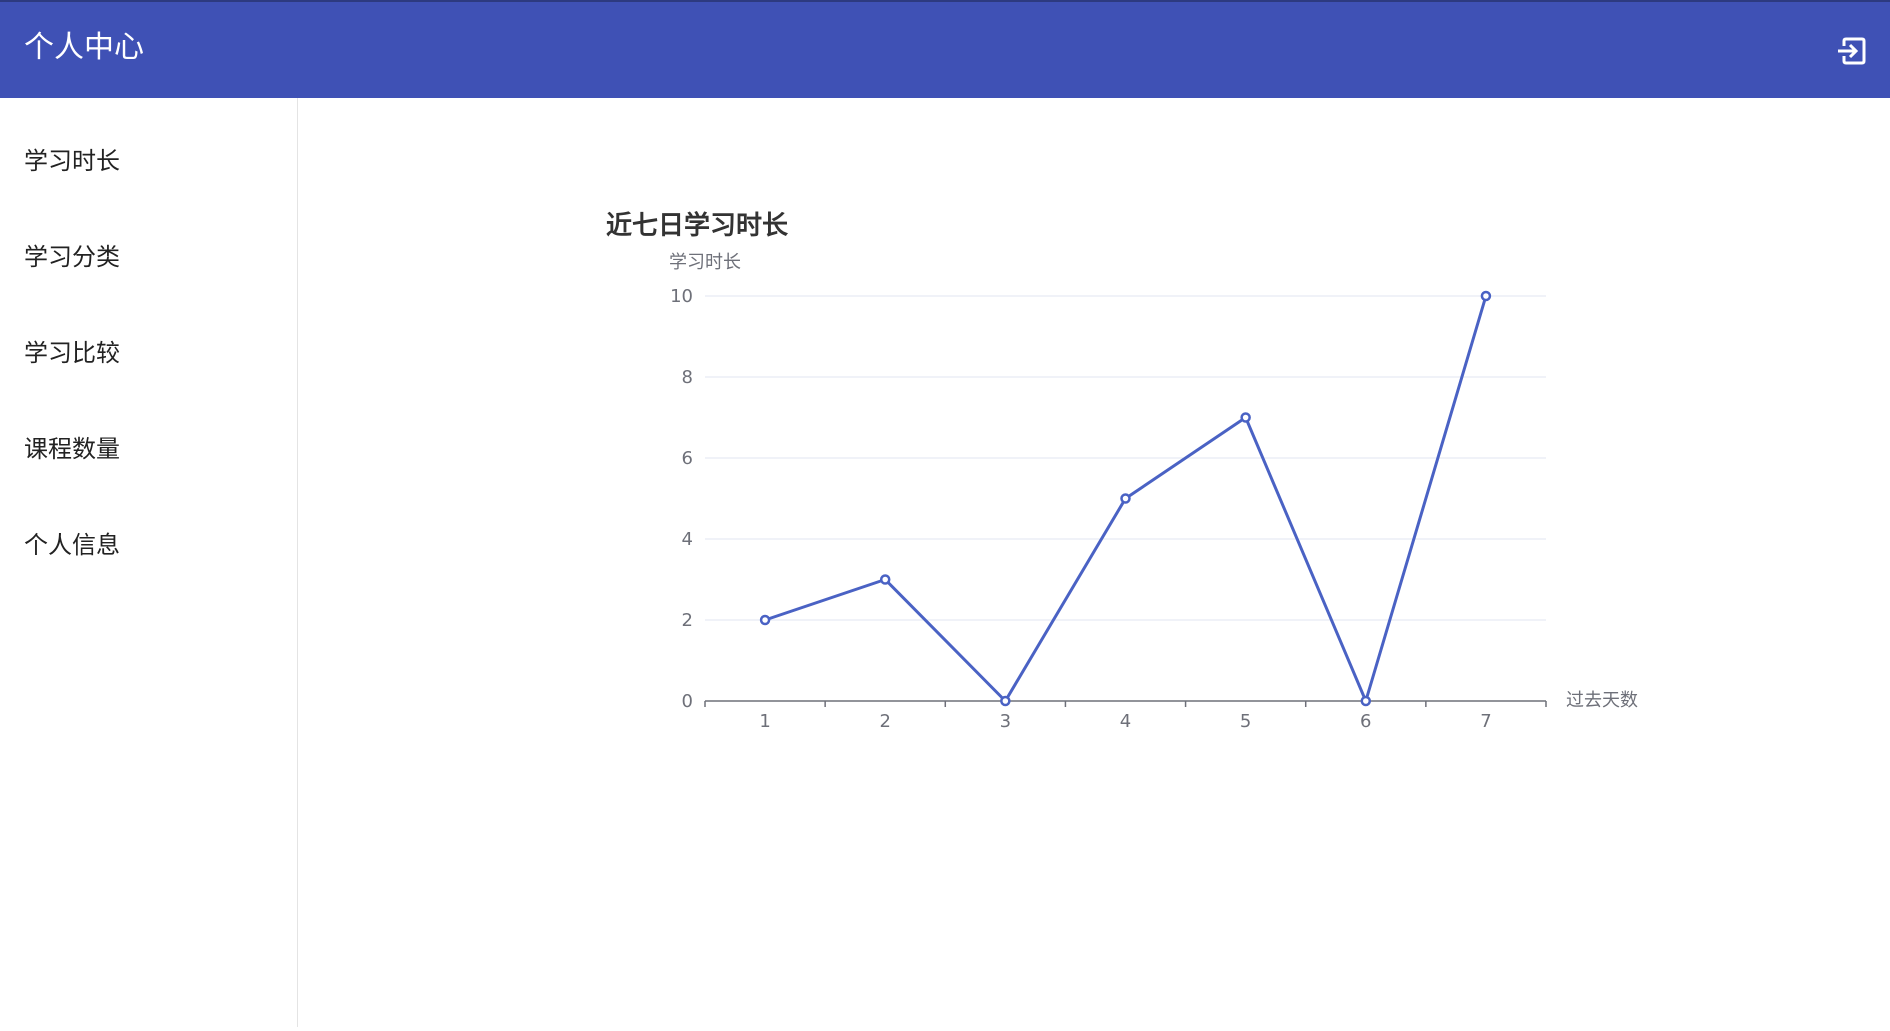 The height and width of the screenshot is (1031, 1890). I want to click on x-tick-label: 6, so click(1365, 721).